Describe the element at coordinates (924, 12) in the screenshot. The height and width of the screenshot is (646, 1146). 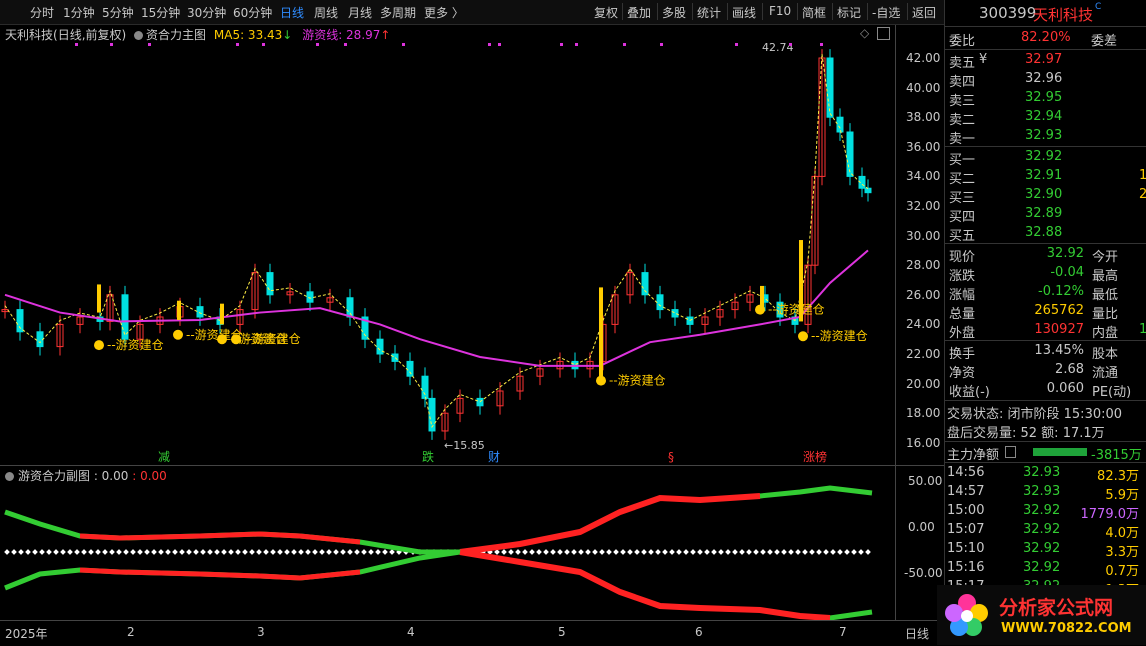
I see `back-button: 返回` at that location.